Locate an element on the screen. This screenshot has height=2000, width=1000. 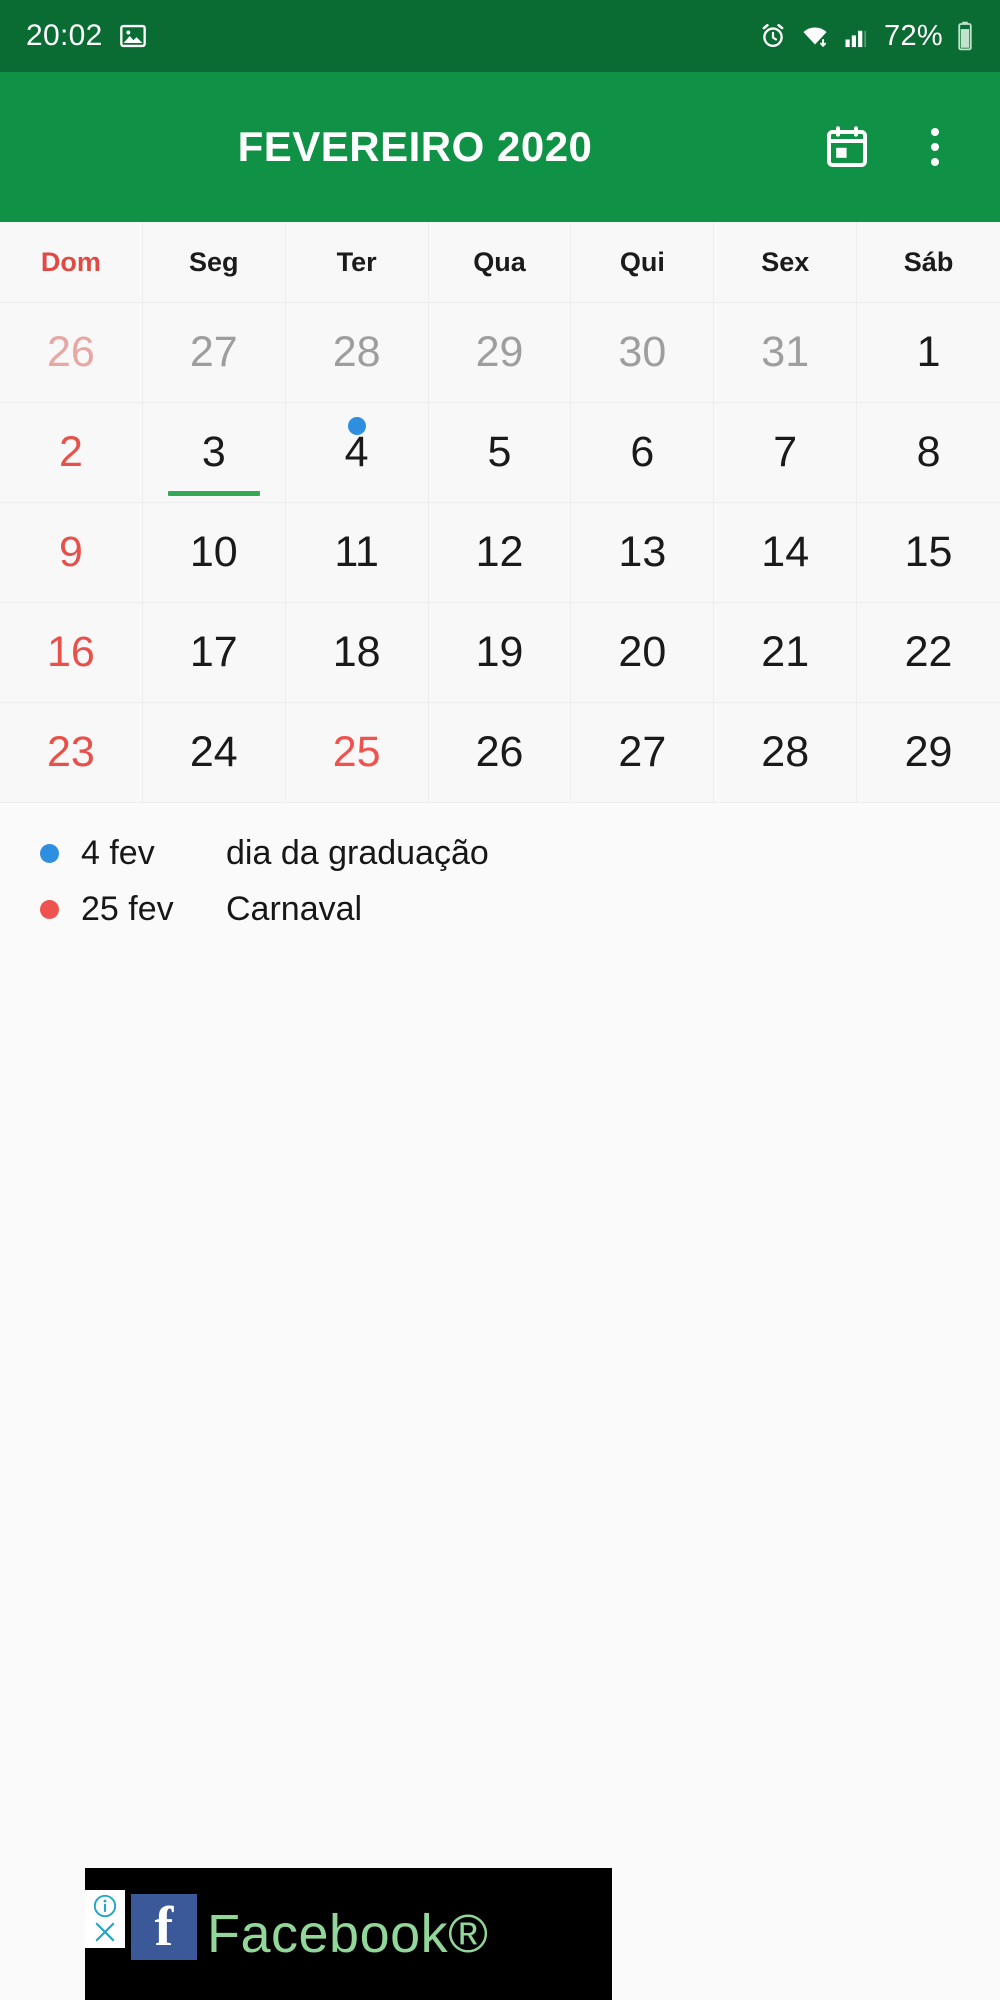
calendar-day-cell: 6 is located at coordinates (643, 453).